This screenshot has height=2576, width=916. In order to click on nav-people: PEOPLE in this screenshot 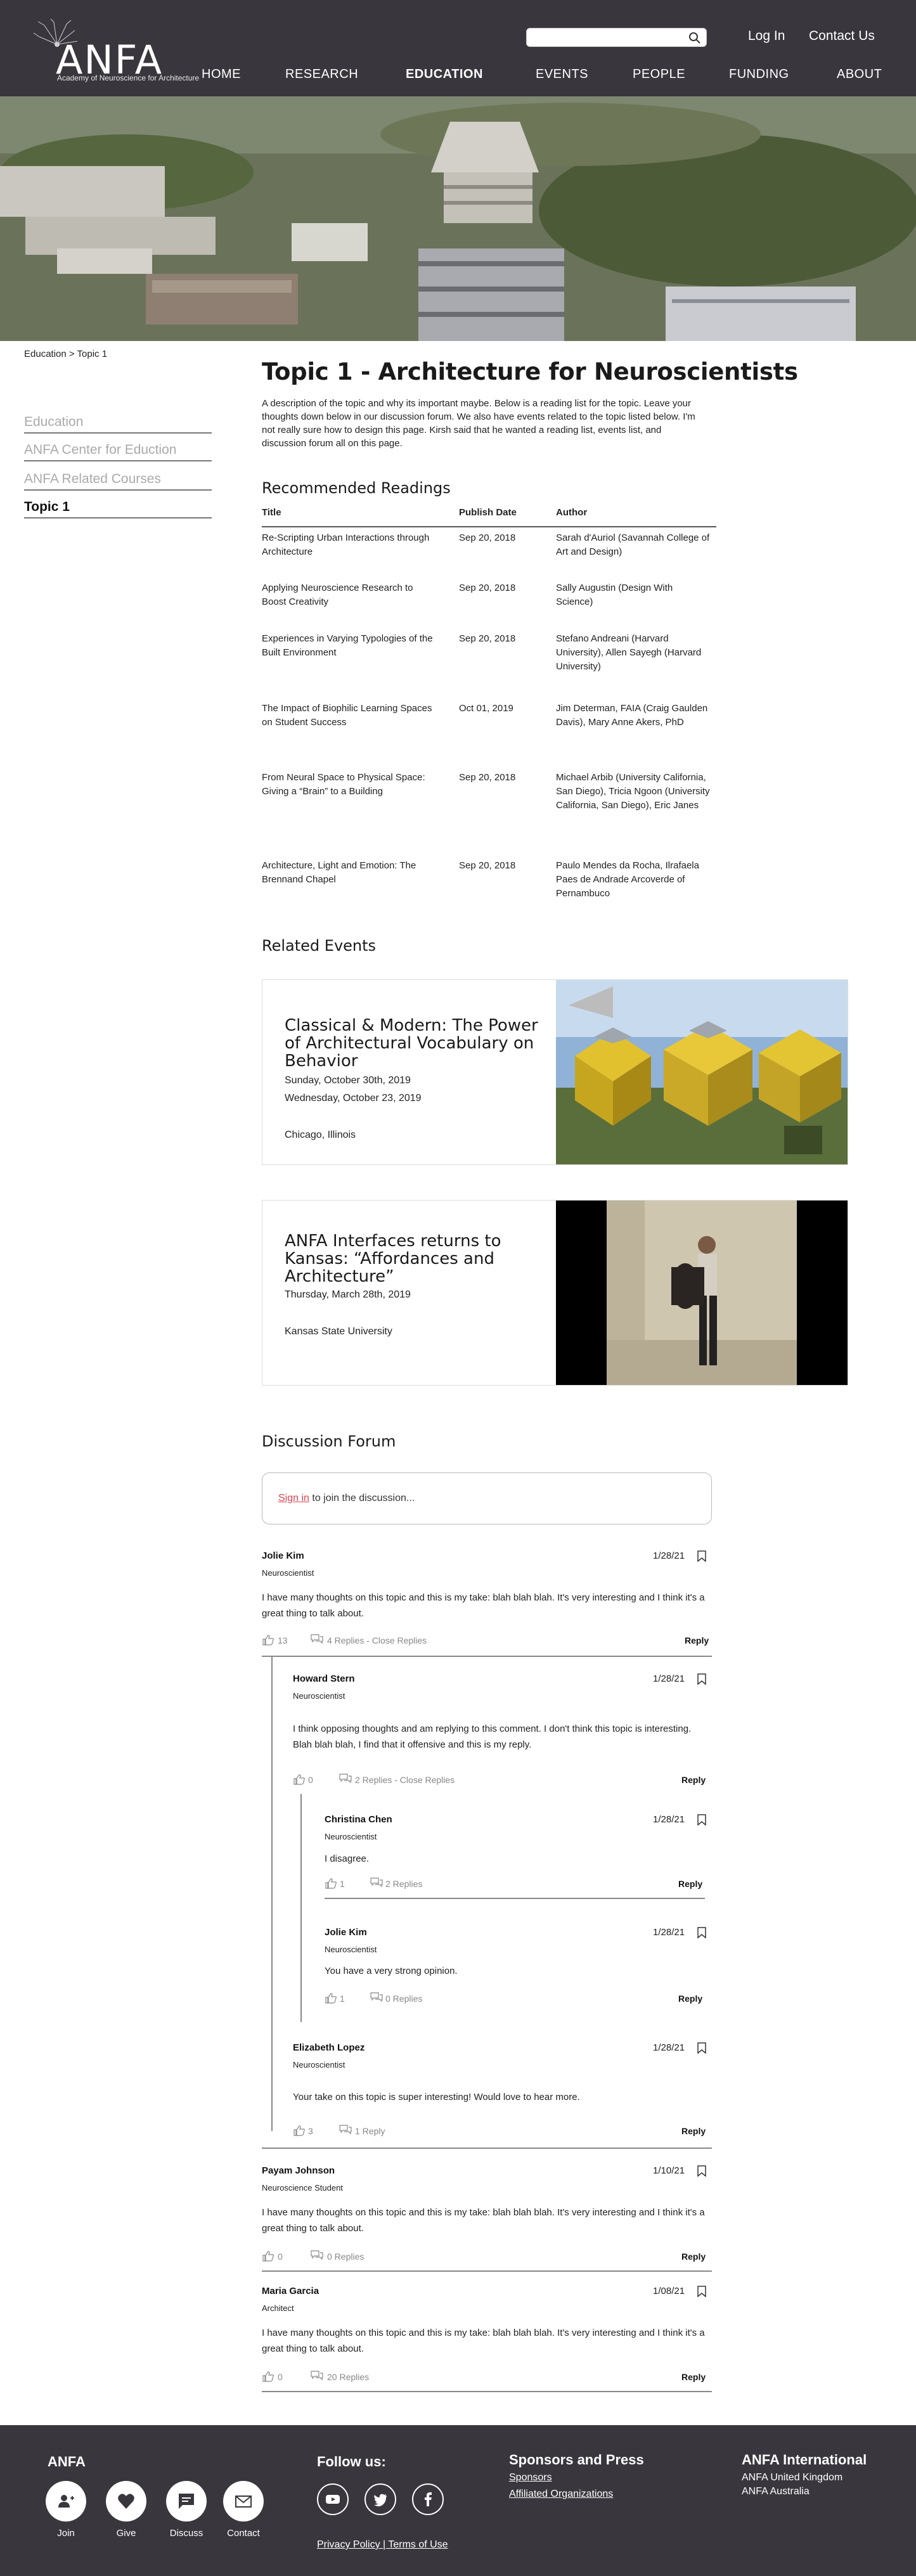, I will do `click(659, 74)`.